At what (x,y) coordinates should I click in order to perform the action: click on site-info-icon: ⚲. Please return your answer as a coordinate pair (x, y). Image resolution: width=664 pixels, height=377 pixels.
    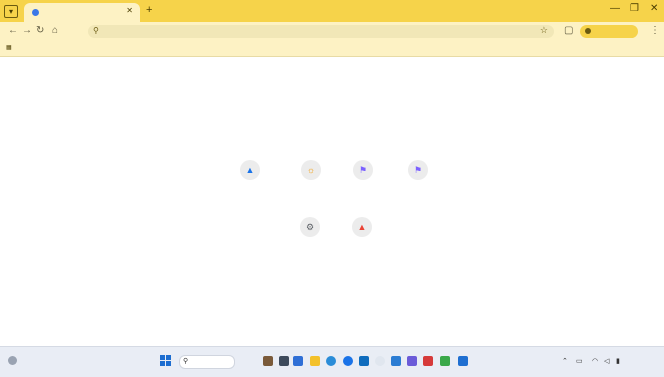
    Looking at the image, I should click on (96, 30).